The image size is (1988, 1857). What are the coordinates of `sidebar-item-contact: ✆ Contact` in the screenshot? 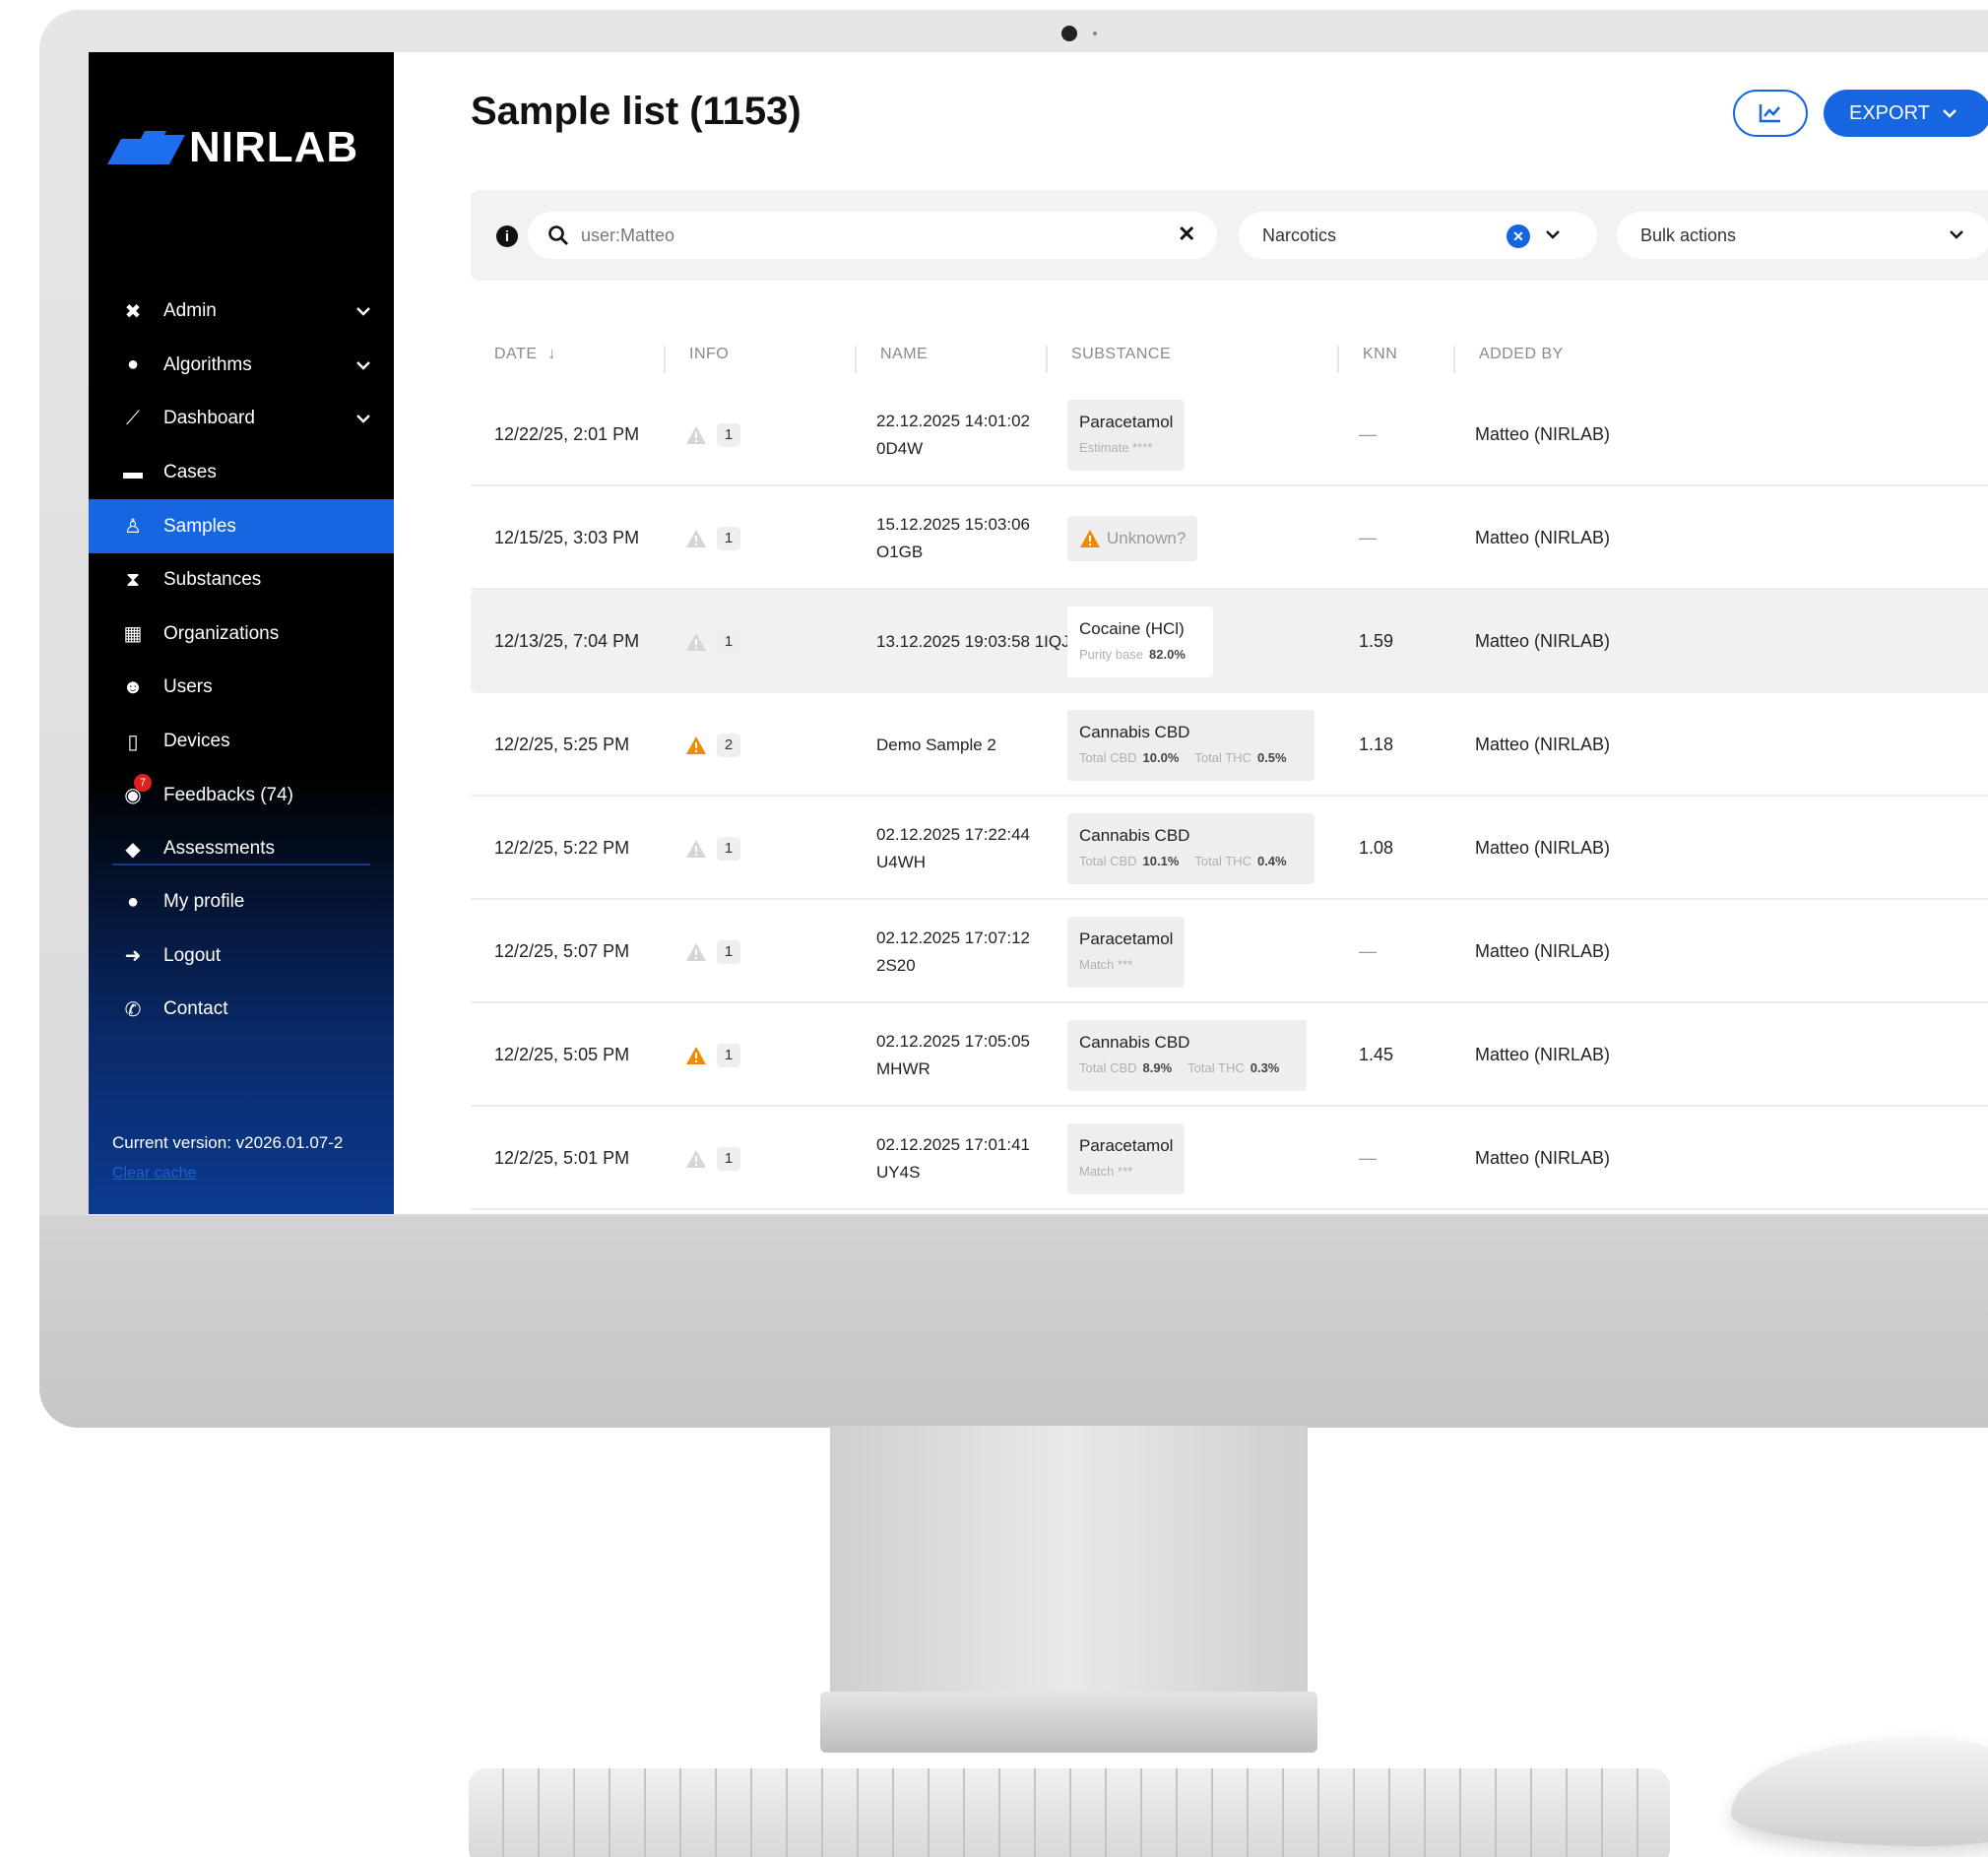 It's located at (241, 1010).